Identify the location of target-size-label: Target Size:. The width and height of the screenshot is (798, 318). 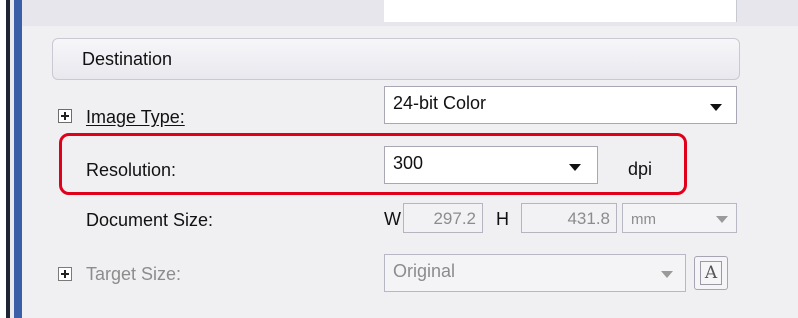
(134, 274).